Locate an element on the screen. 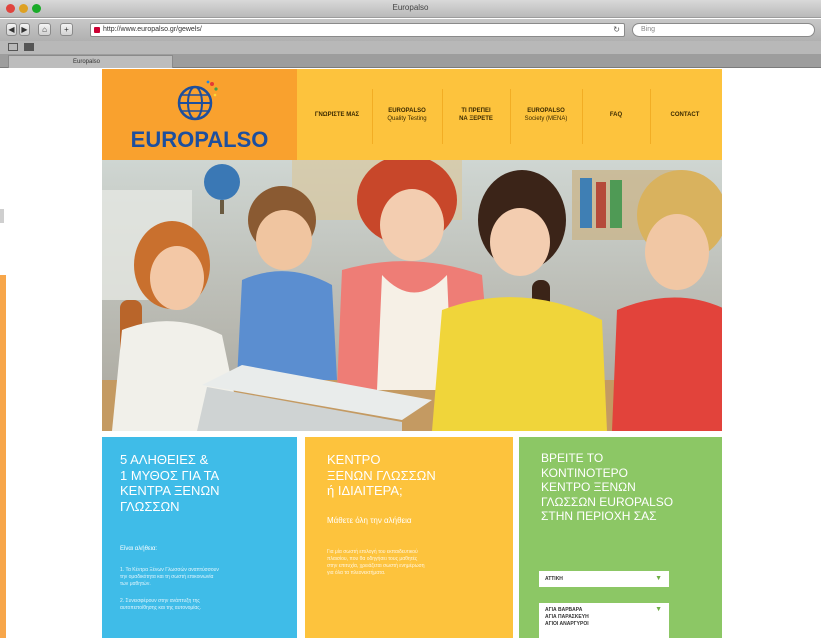 The image size is (821, 638). nav-sublabel: ΝΑ ΞΕΡΕΤΕ is located at coordinates (476, 118).